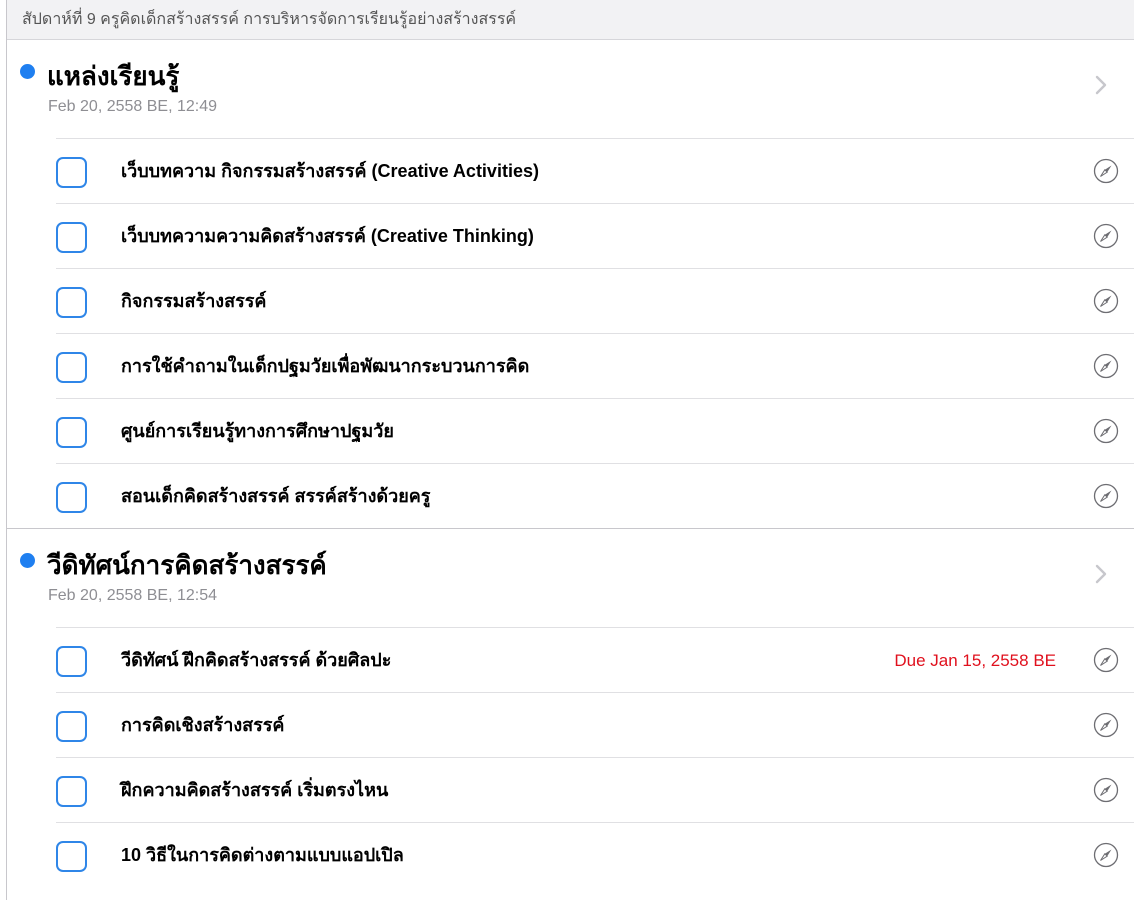 The image size is (1134, 900). Describe the element at coordinates (255, 790) in the screenshot. I see `item-label: ฝึกความคิดสร้างสรรค์ เริ่มตรงไหน` at that location.